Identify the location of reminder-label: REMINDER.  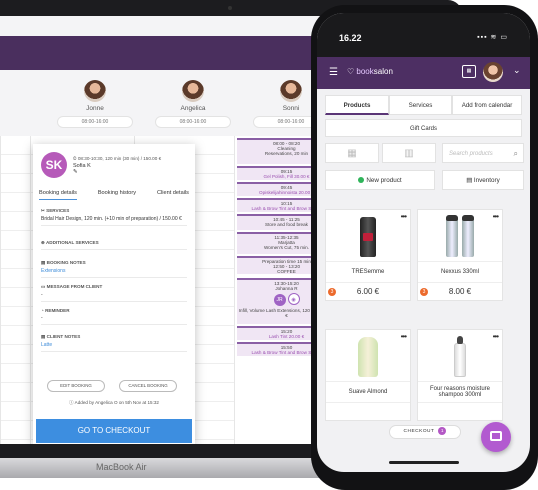
(57, 310).